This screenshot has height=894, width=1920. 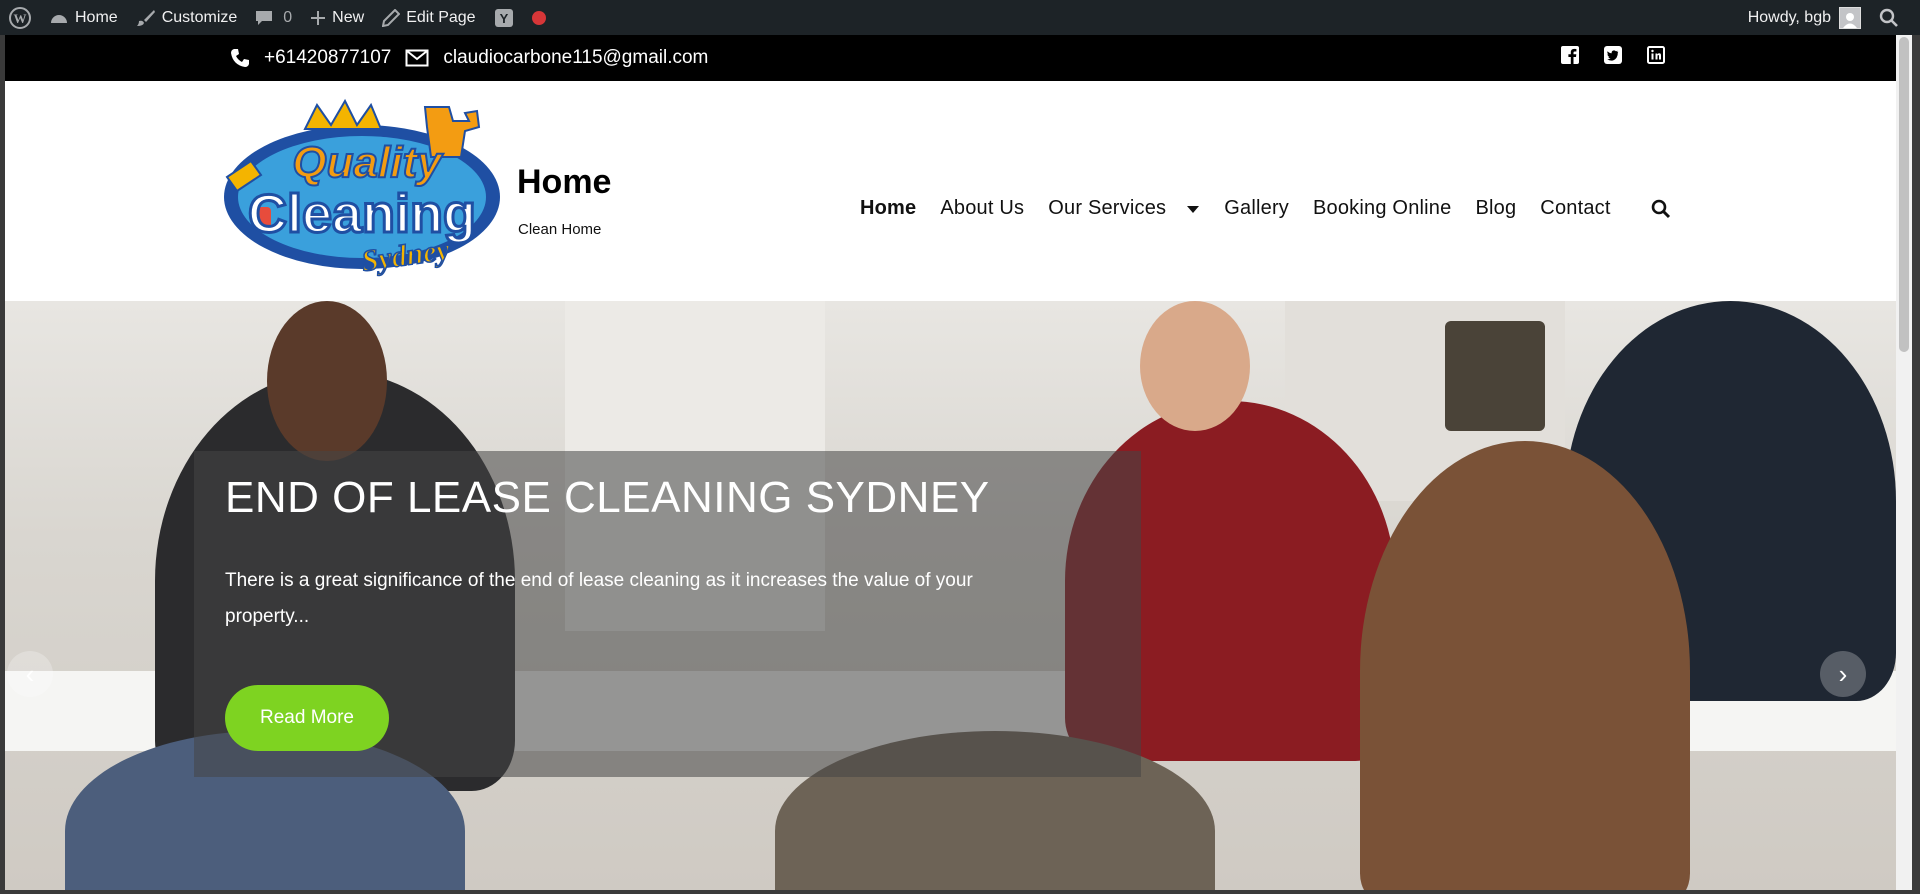 What do you see at coordinates (30, 674) in the screenshot?
I see `slider-prev-arrow-icon: ‹` at bounding box center [30, 674].